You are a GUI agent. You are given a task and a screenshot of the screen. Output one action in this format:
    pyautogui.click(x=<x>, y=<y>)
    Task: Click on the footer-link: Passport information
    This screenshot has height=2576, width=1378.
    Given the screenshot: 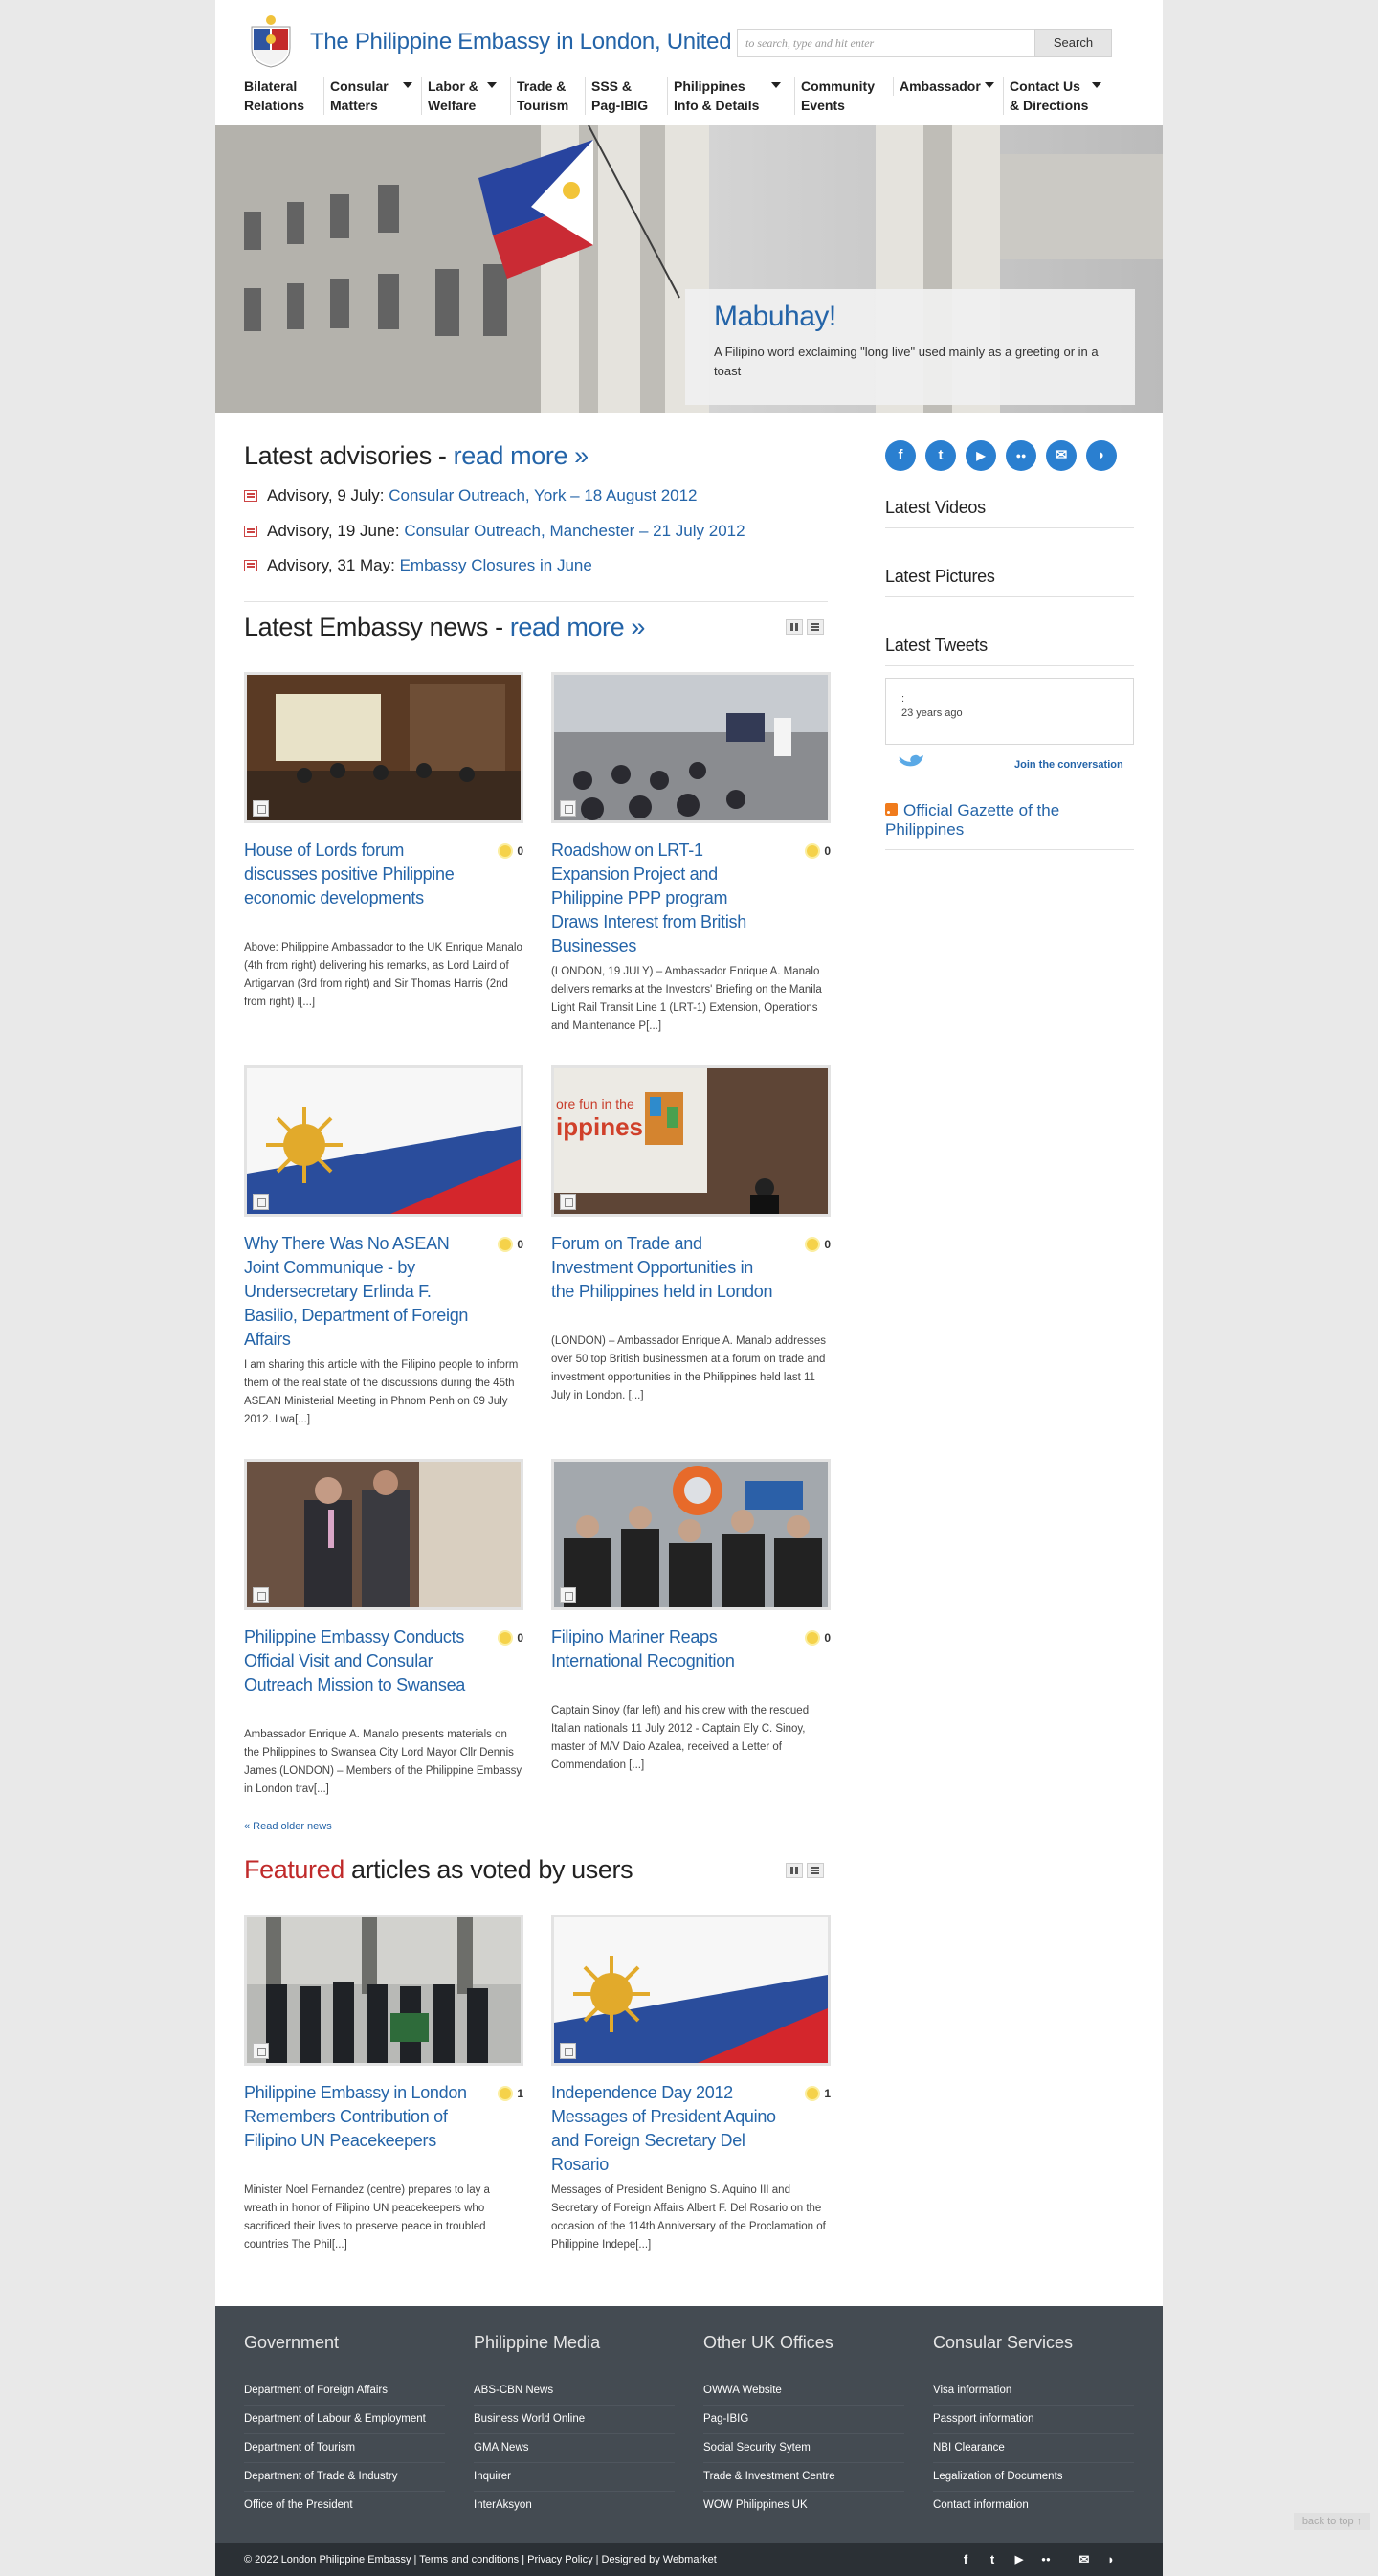 What is the action you would take?
    pyautogui.click(x=1033, y=2420)
    